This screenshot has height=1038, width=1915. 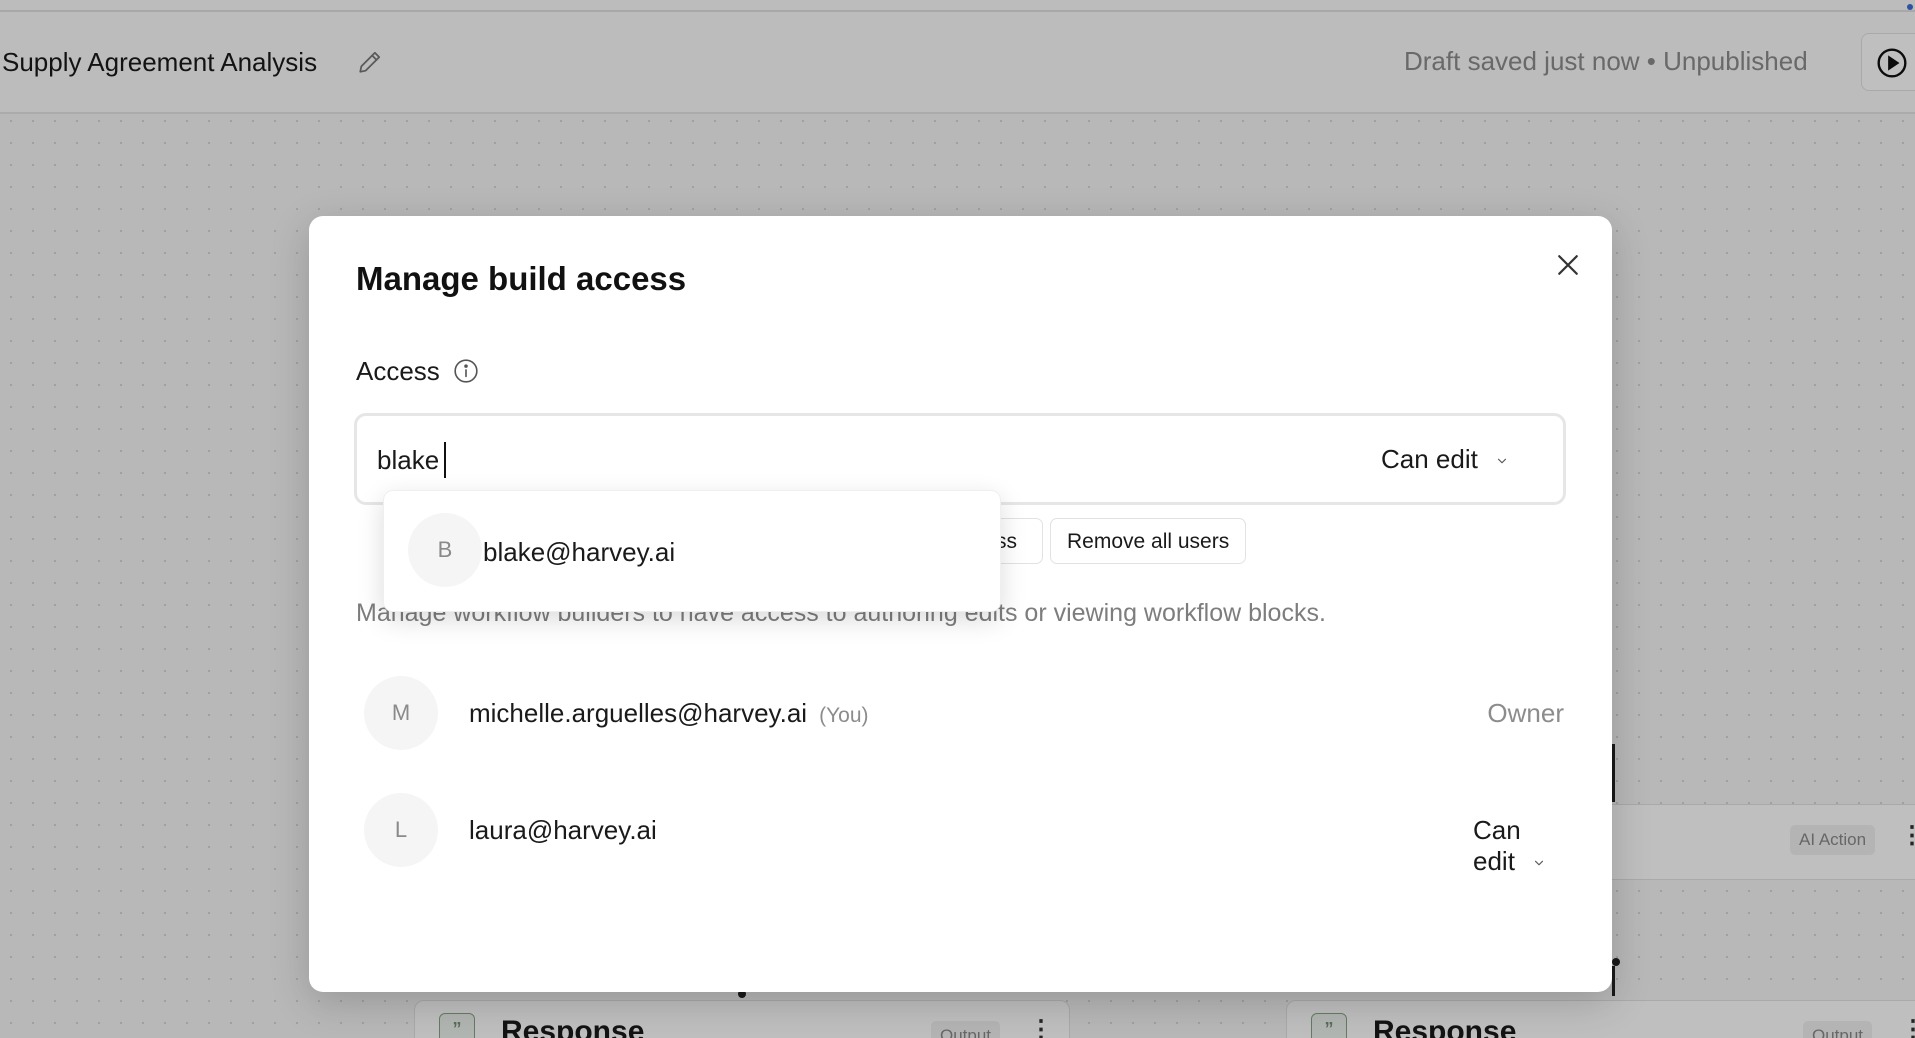 I want to click on user-email-text: michelle.arguelles@harvey.ai, so click(x=638, y=713).